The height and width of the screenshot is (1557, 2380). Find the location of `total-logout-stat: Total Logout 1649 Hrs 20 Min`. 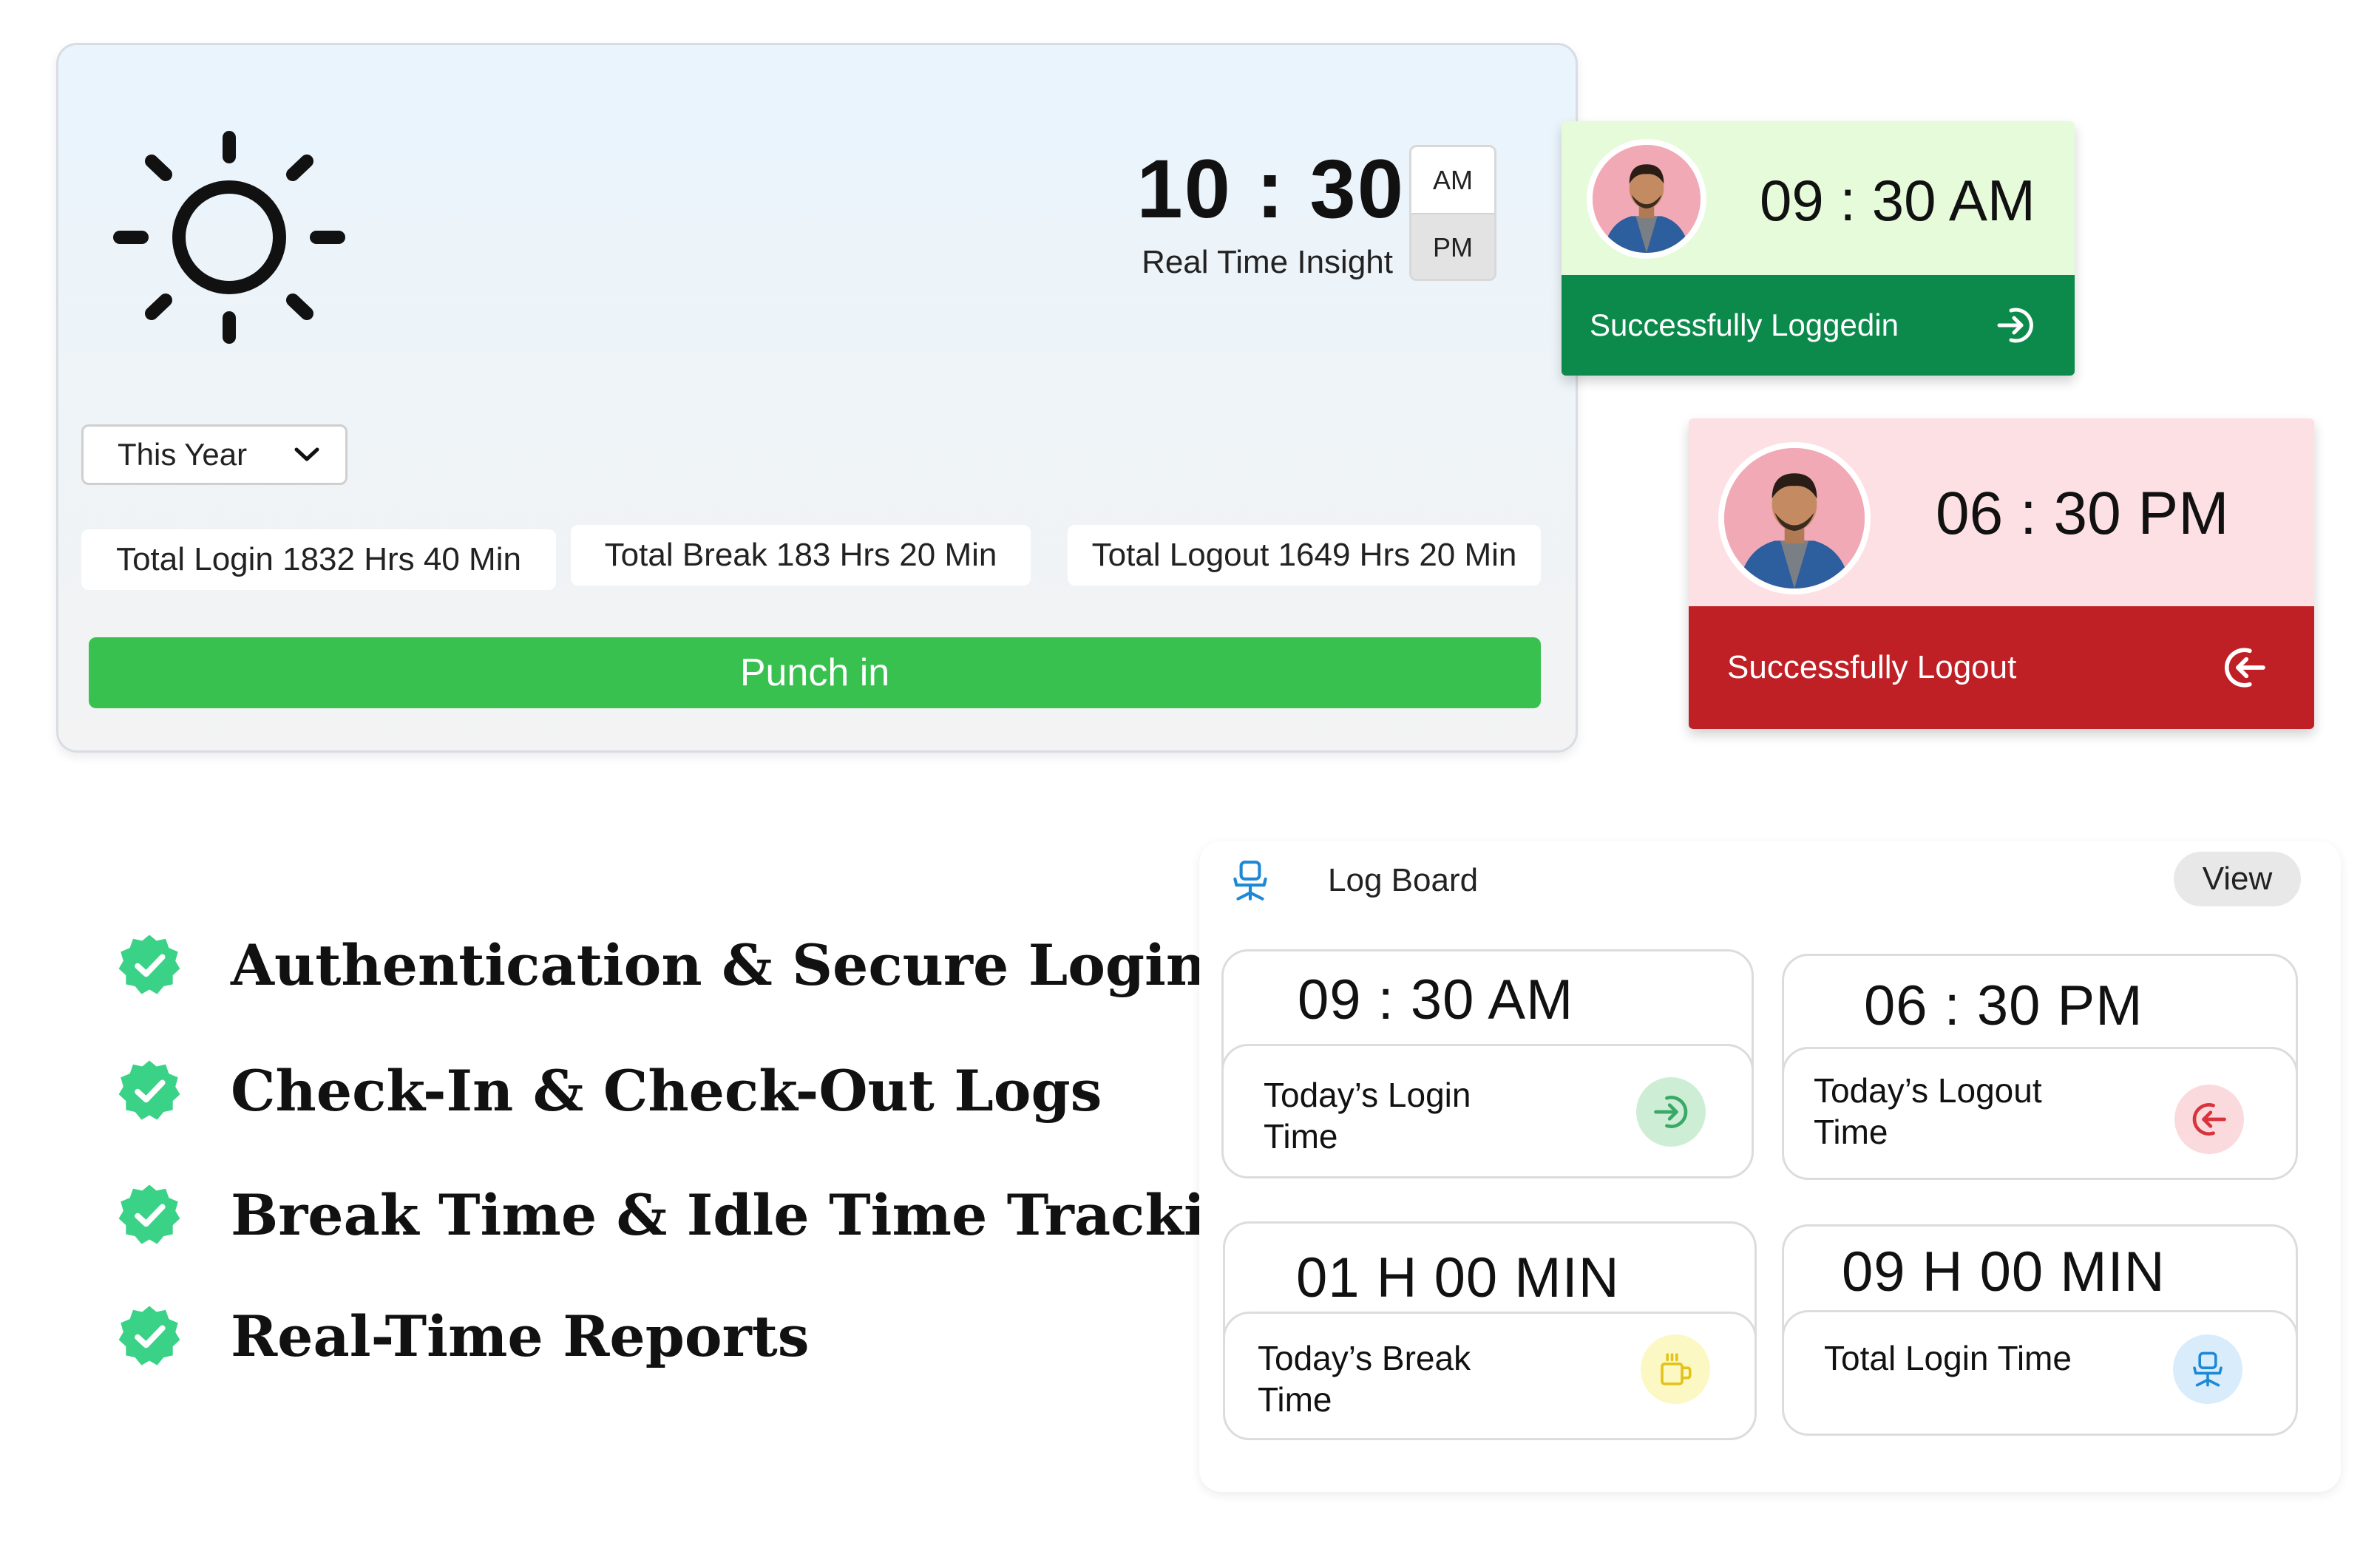

total-logout-stat: Total Logout 1649 Hrs 20 Min is located at coordinates (1305, 556).